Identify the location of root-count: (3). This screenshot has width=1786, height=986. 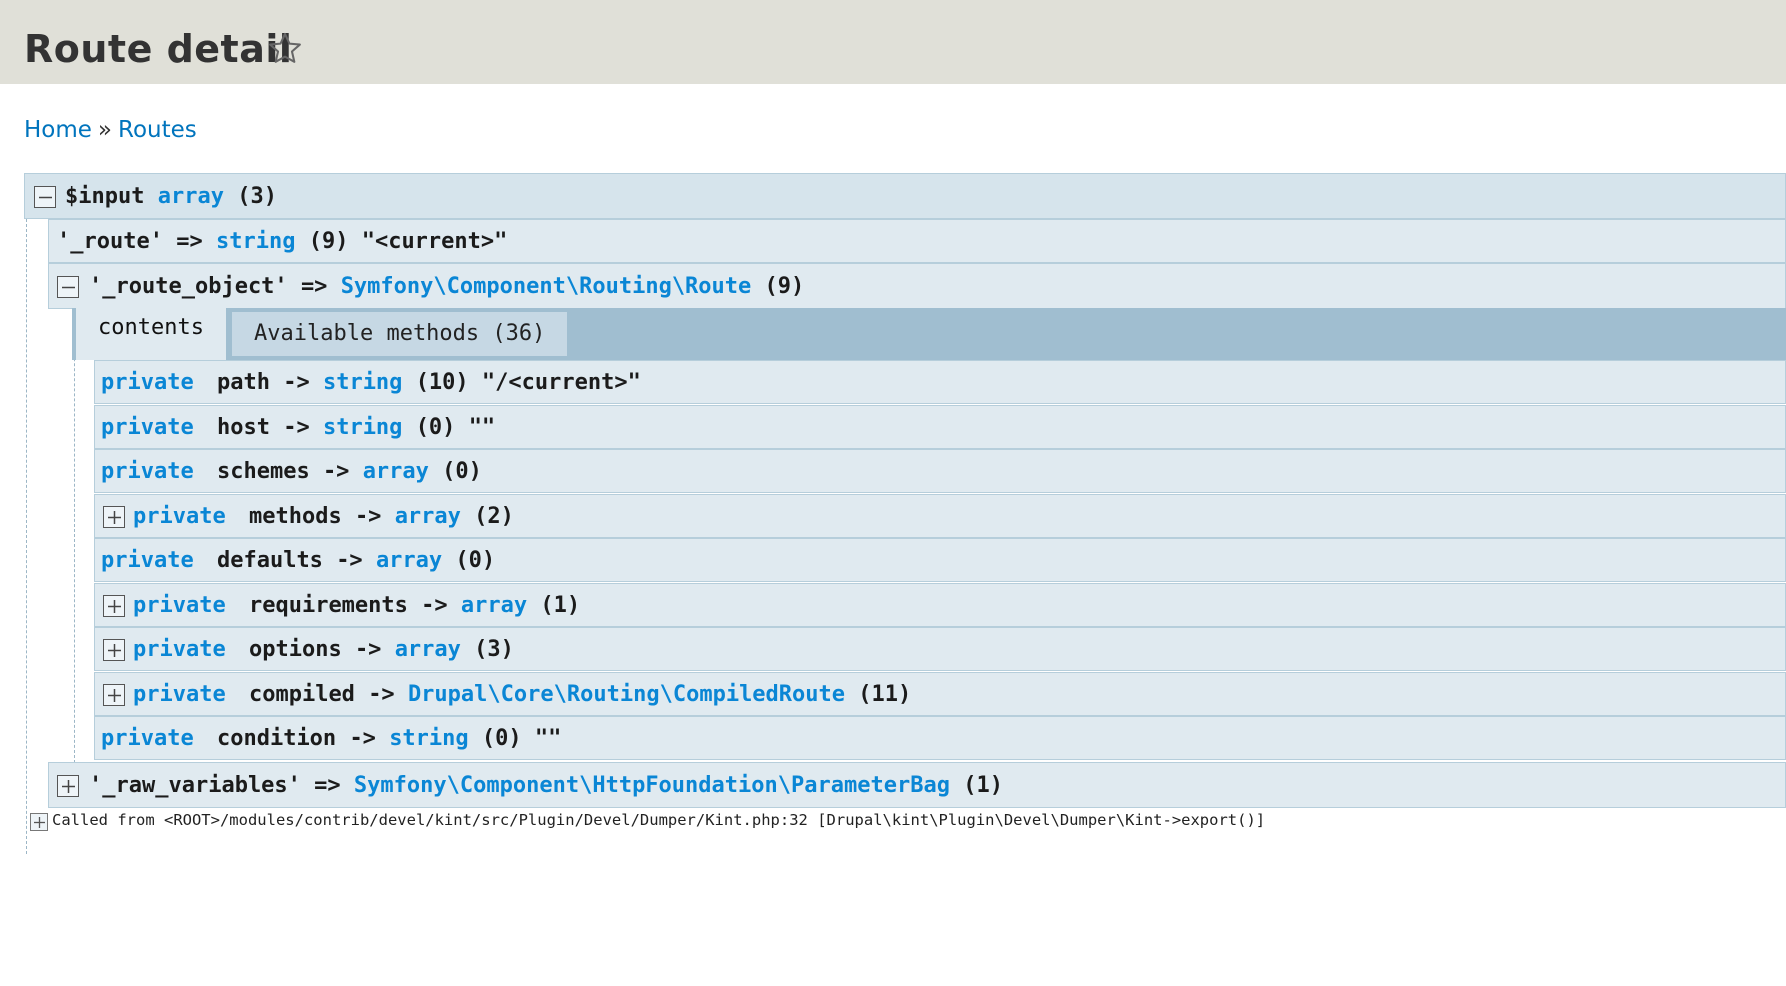
(257, 196).